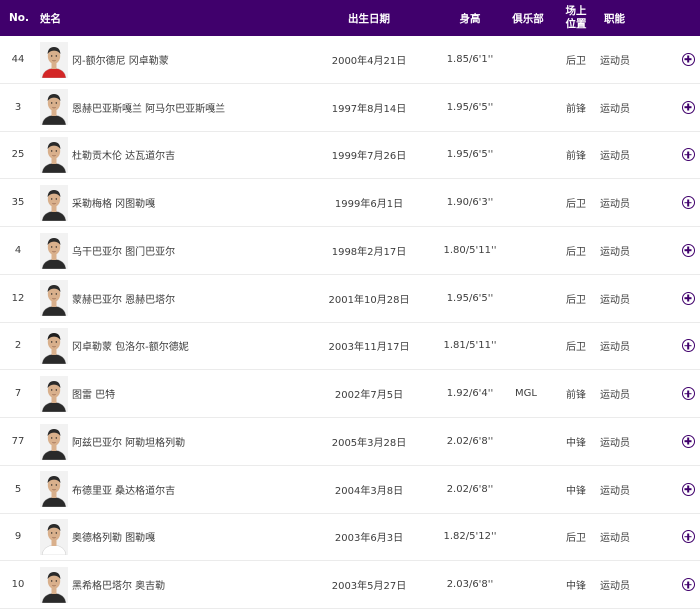 The width and height of the screenshot is (700, 609). I want to click on table-row: 5 布德里亚 桑达格道尔吉 2004年3月8日 2.02/6'8'' 中锋 运动员, so click(350, 490).